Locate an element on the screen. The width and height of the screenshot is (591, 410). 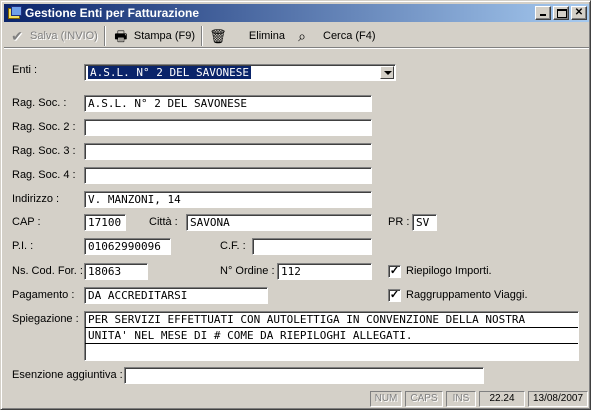
app-icon is located at coordinates (14, 13).